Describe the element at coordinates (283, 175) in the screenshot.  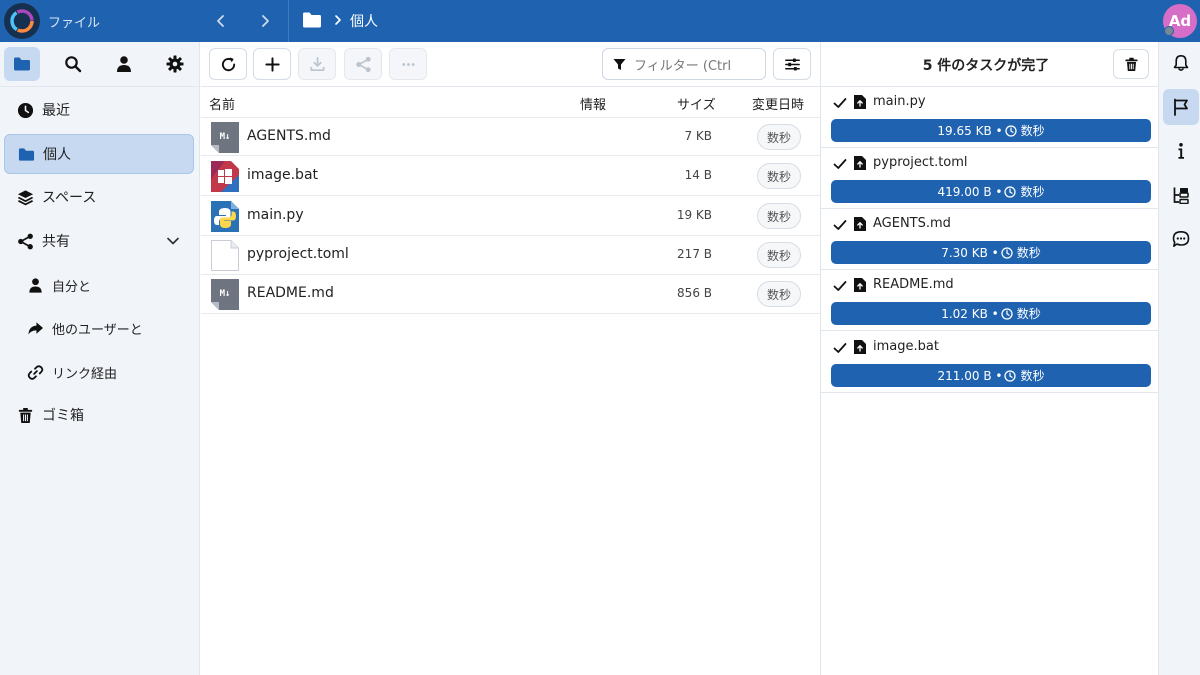
I see `file-name: image.bat` at that location.